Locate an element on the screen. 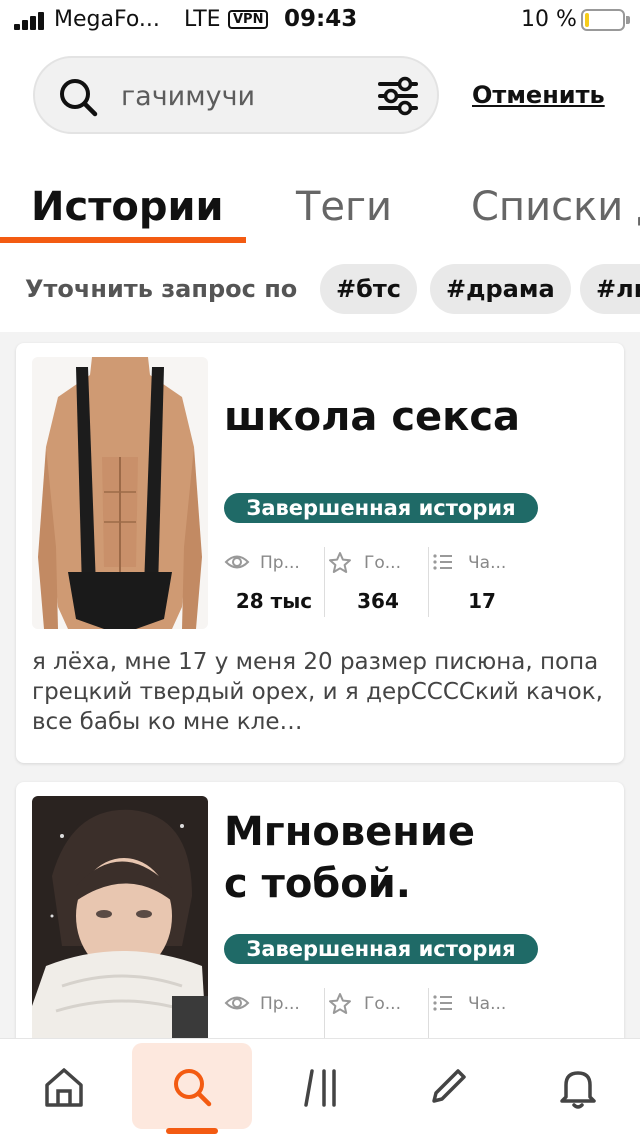 This screenshot has width=640, height=1136. active-nav-indicator is located at coordinates (192, 1131).